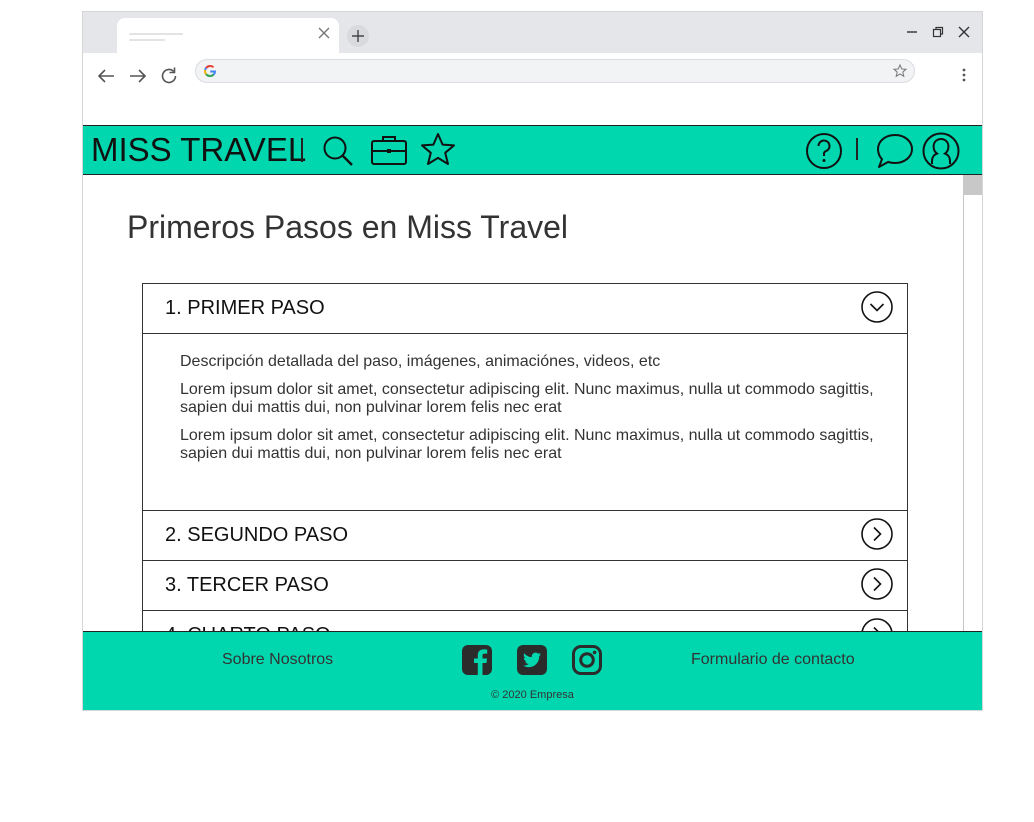 The height and width of the screenshot is (822, 1034). Describe the element at coordinates (245, 308) in the screenshot. I see `accordion-header-label: 1. PRIMER PASO` at that location.